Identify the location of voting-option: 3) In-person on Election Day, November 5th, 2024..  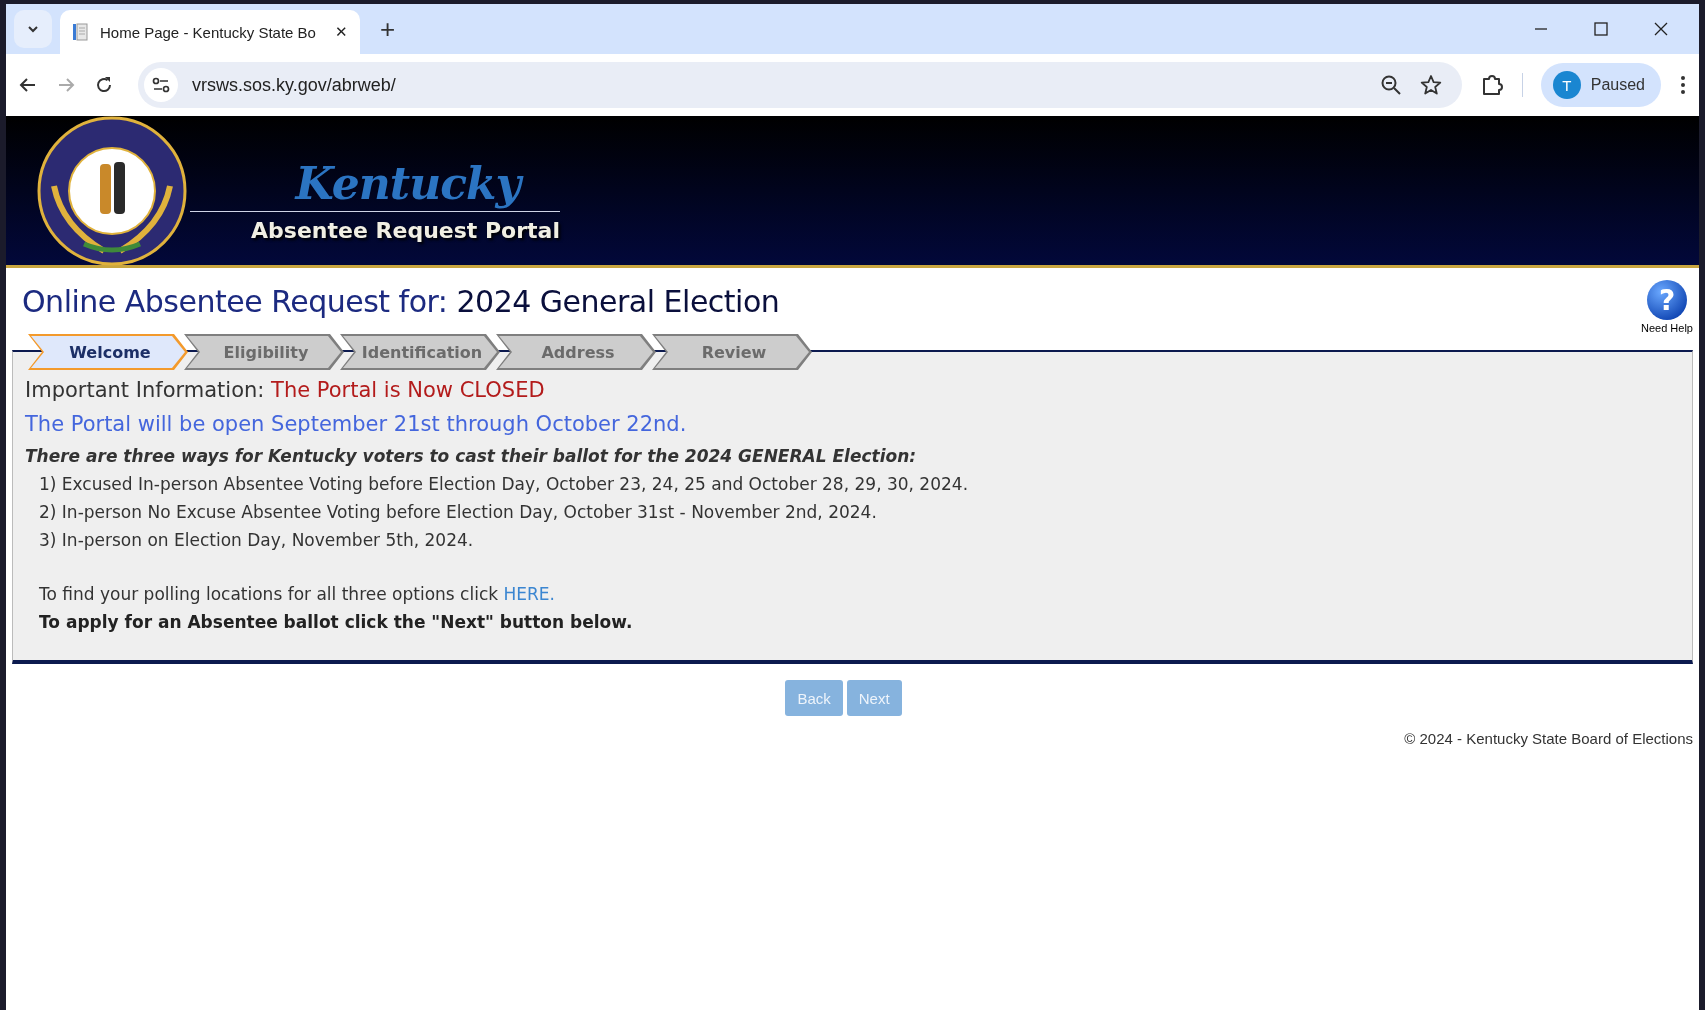
(858, 540).